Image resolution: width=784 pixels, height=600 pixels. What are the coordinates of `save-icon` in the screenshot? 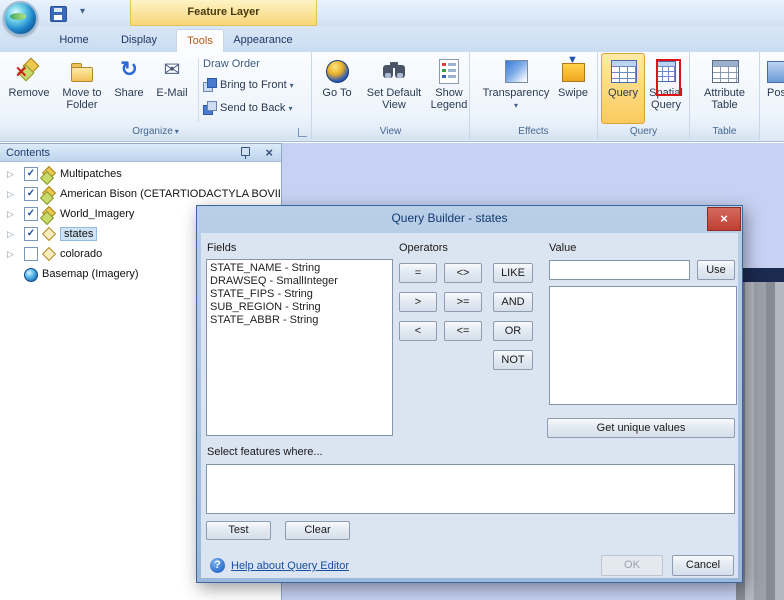 It's located at (58, 14).